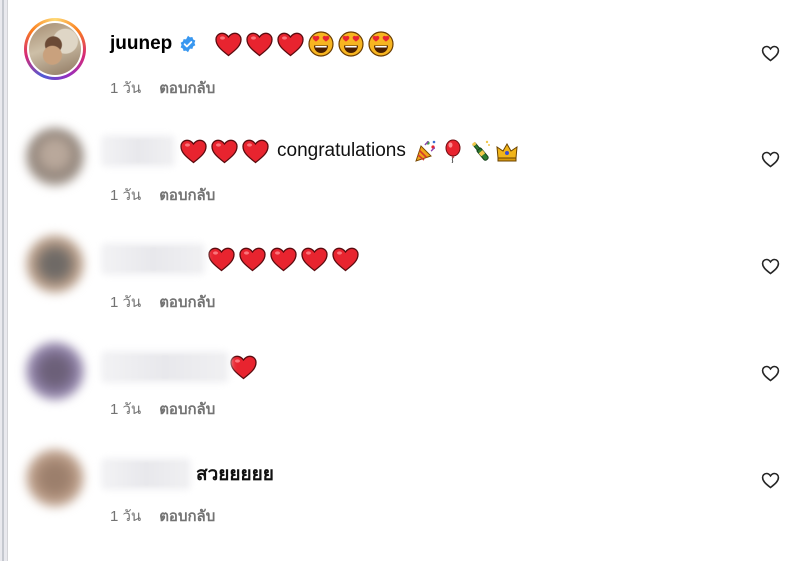 The image size is (800, 561). I want to click on balloon-icon, so click(453, 151).